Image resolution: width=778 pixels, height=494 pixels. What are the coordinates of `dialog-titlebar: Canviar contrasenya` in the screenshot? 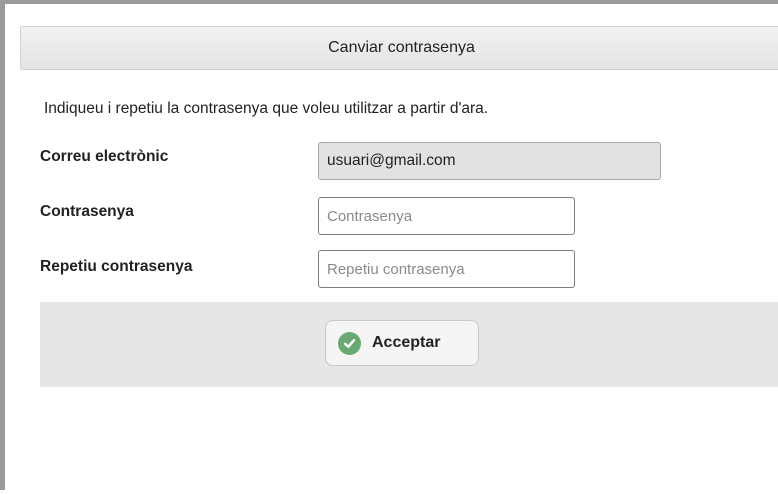 It's located at (399, 48).